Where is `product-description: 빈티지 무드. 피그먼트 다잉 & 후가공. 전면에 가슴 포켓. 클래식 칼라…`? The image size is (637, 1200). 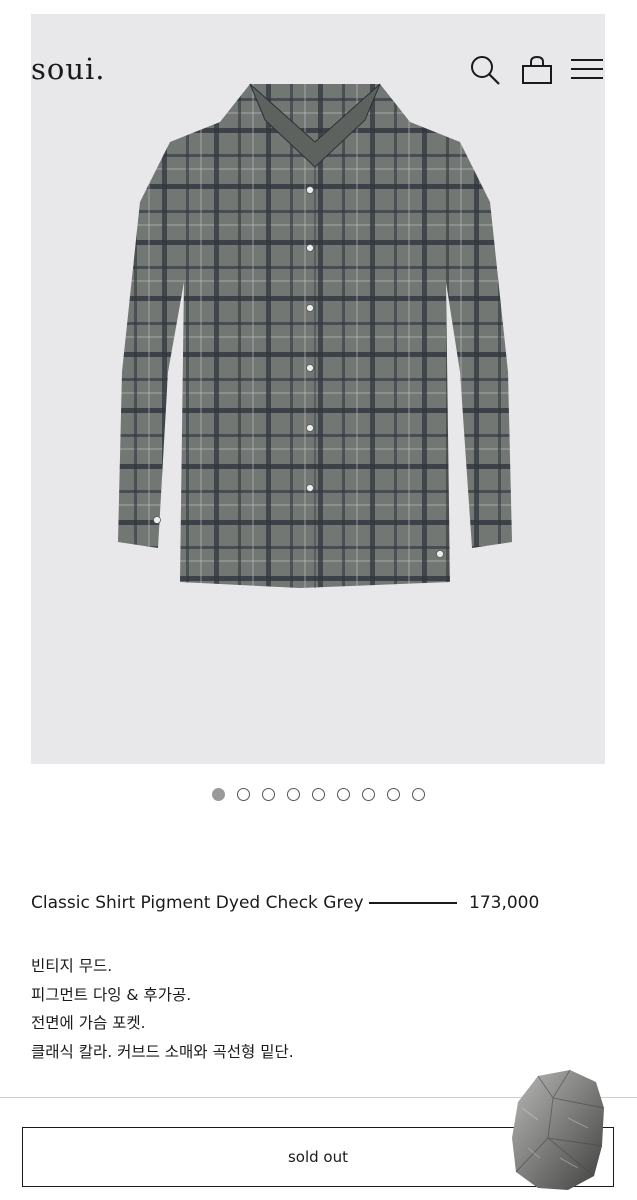 product-description: 빈티지 무드. 피그먼트 다잉 & 후가공. 전면에 가슴 포켓. 클래식 칼라… is located at coordinates (162, 1009).